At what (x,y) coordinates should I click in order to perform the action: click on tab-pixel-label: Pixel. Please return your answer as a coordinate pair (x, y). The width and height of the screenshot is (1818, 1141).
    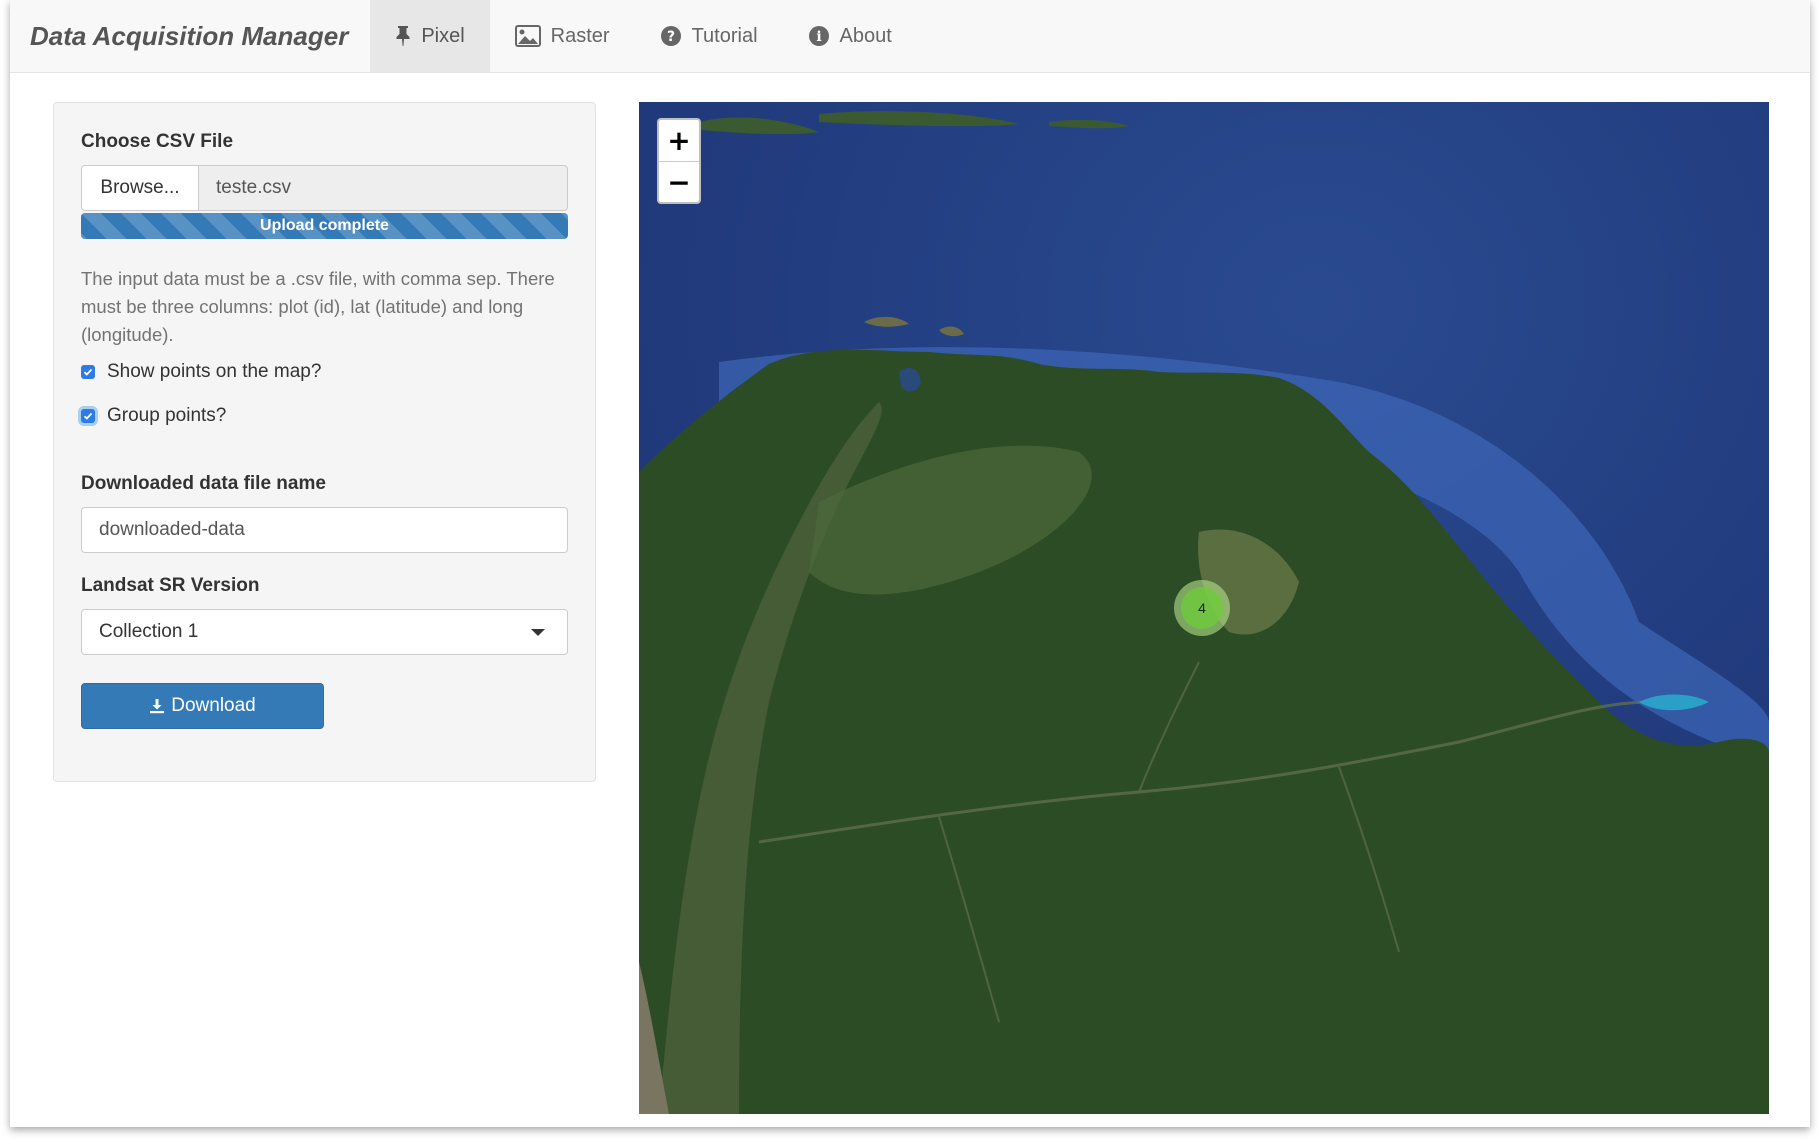
    Looking at the image, I should click on (443, 35).